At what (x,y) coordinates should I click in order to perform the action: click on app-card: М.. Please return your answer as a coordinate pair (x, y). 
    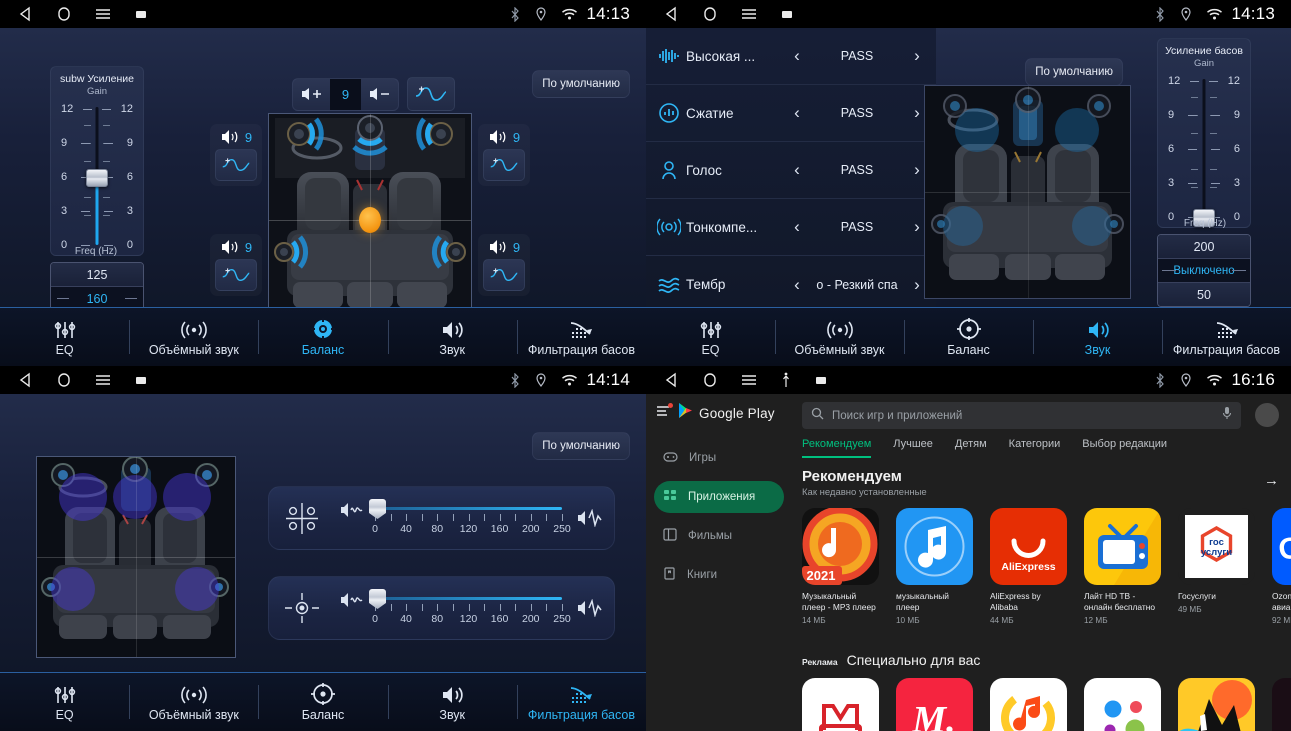
    Looking at the image, I should click on (934, 704).